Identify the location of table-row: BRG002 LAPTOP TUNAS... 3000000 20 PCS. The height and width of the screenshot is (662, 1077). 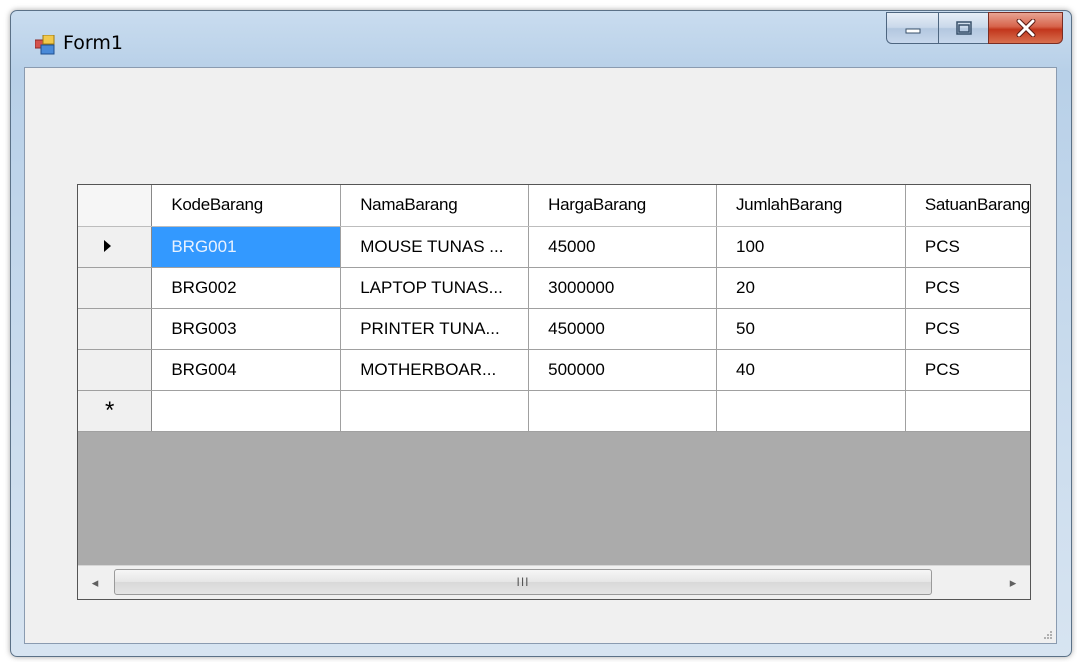
(554, 288).